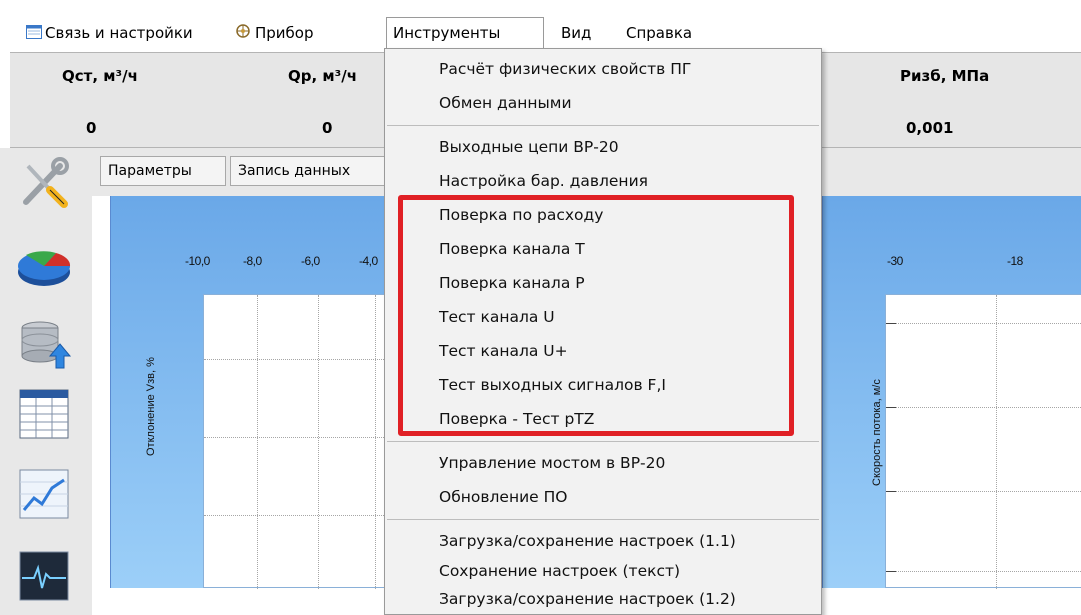 The height and width of the screenshot is (615, 1081). Describe the element at coordinates (44, 494) in the screenshot. I see `line-chart-icon` at that location.